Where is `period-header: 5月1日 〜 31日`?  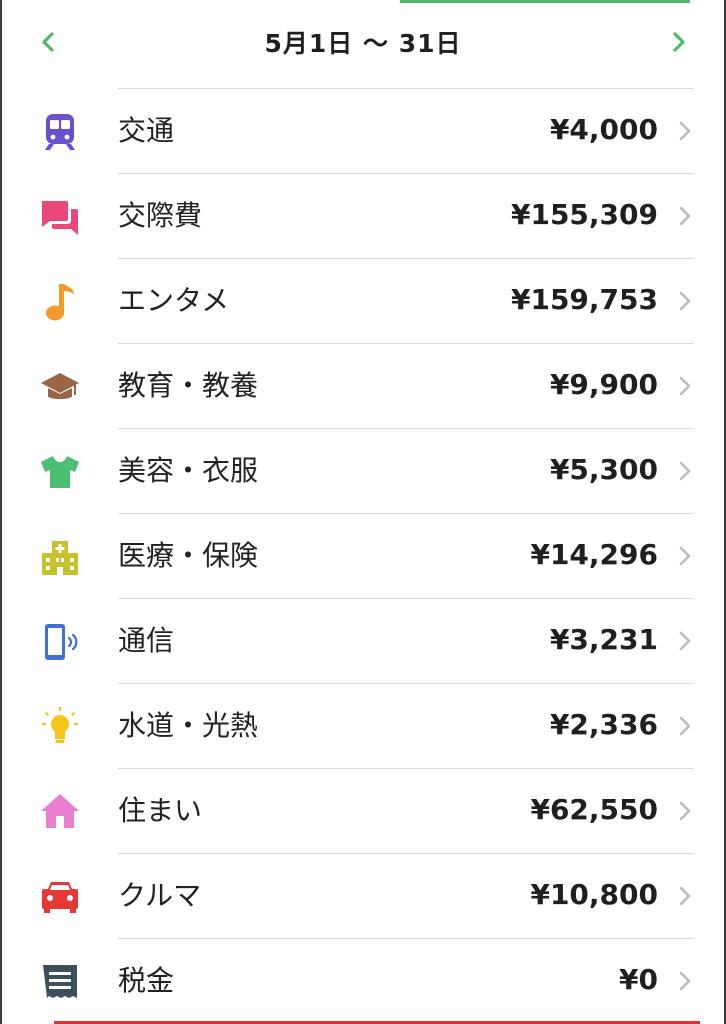
period-header: 5月1日 〜 31日 is located at coordinates (363, 43).